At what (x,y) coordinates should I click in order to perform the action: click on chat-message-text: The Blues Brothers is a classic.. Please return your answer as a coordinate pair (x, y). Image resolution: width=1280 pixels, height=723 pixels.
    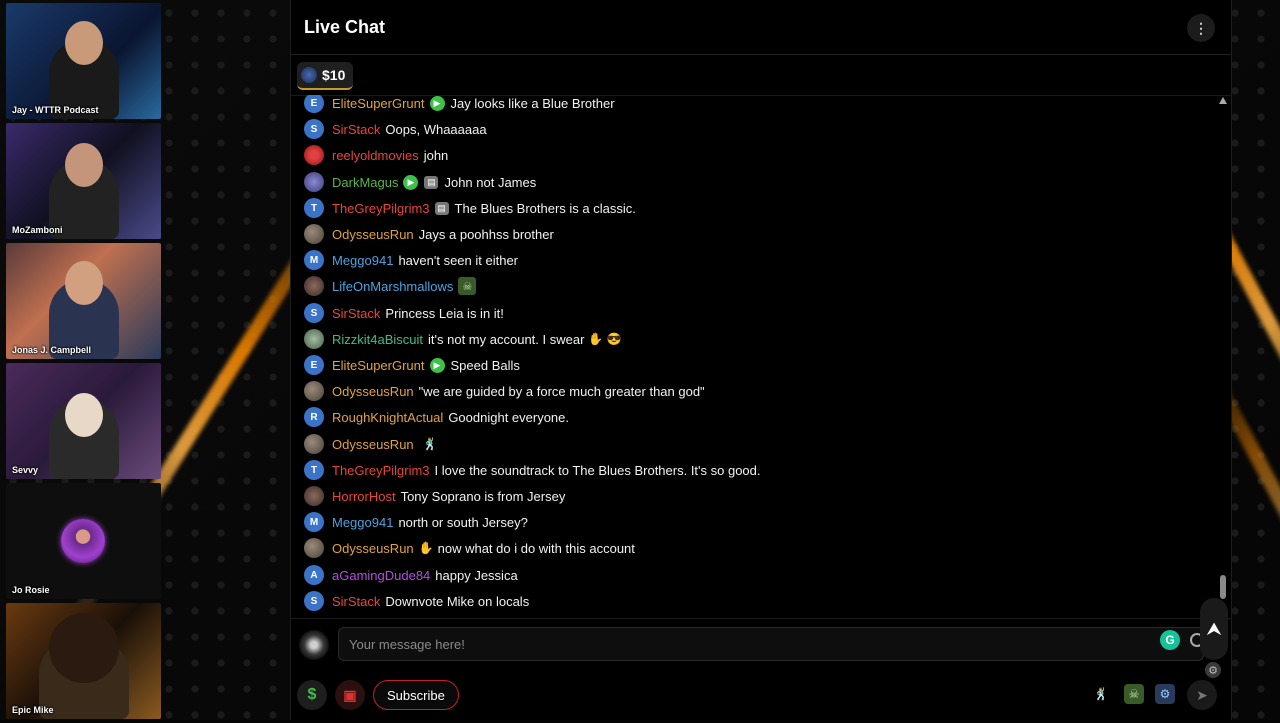
    Looking at the image, I should click on (545, 208).